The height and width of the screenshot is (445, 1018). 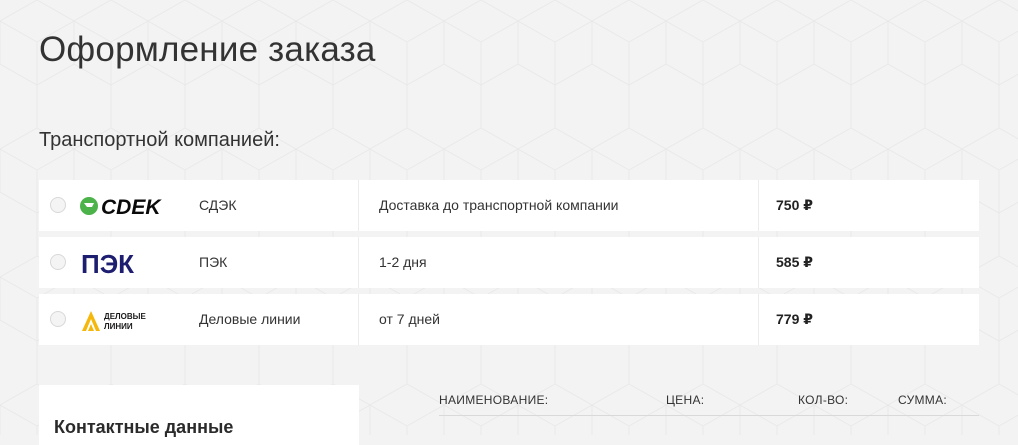 What do you see at coordinates (213, 262) in the screenshot?
I see `carrier-name: ПЭК` at bounding box center [213, 262].